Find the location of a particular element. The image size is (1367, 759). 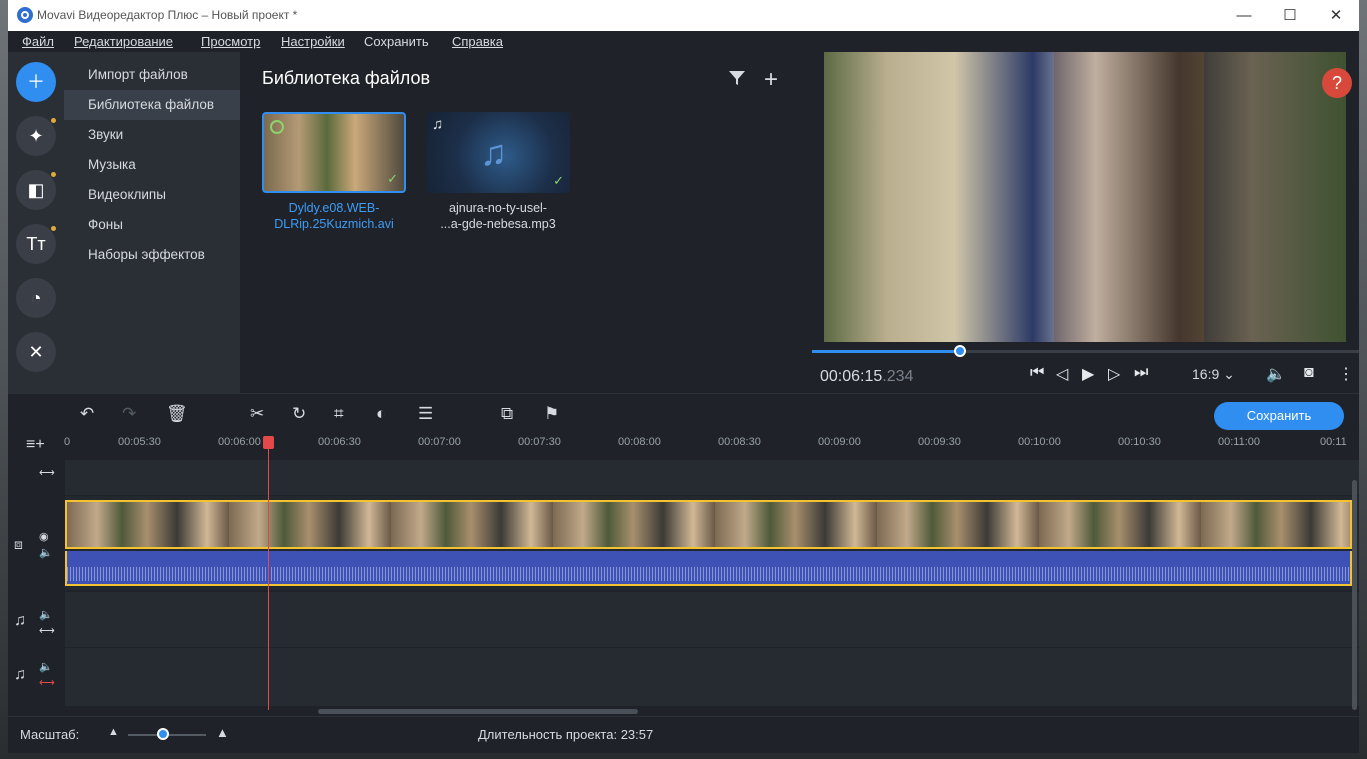

zoom-in-icon: ▲ is located at coordinates (222, 732).